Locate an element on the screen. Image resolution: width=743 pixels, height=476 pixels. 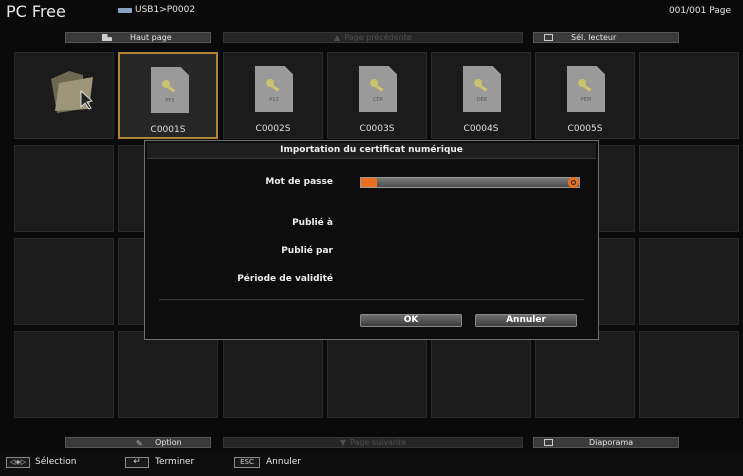
file-item: DER C0004S is located at coordinates (481, 95).